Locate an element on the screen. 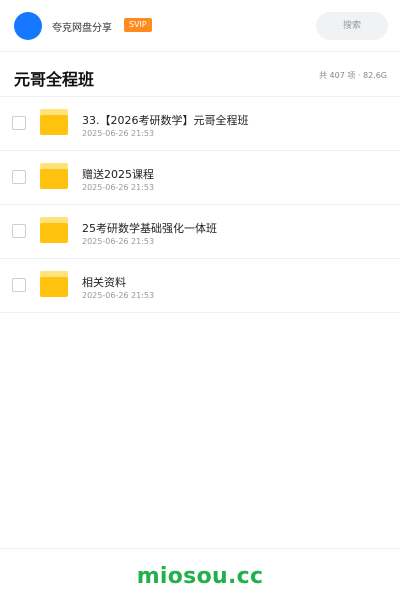 Image resolution: width=400 pixels, height=600 pixels. folder-header: 元哥全程班 共 407 项 · 82.6G is located at coordinates (200, 75).